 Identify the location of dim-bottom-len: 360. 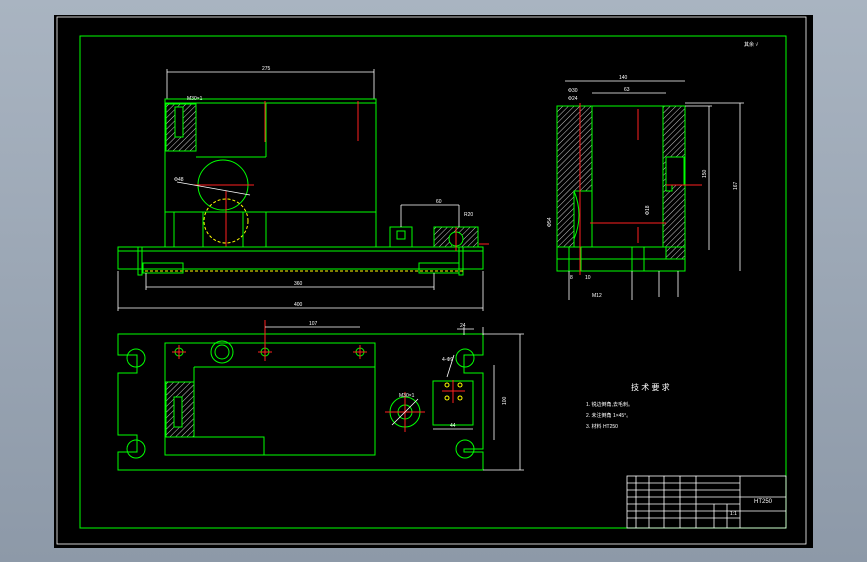
(298, 284).